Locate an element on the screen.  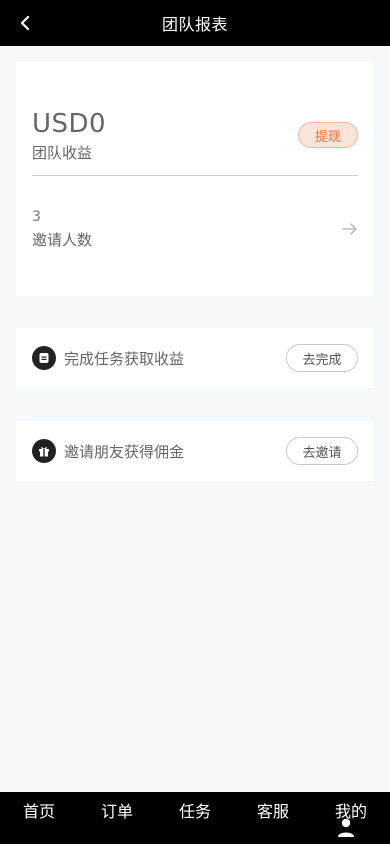
bottom-nav: 首页 订单 任务 客服 我的 is located at coordinates (195, 818).